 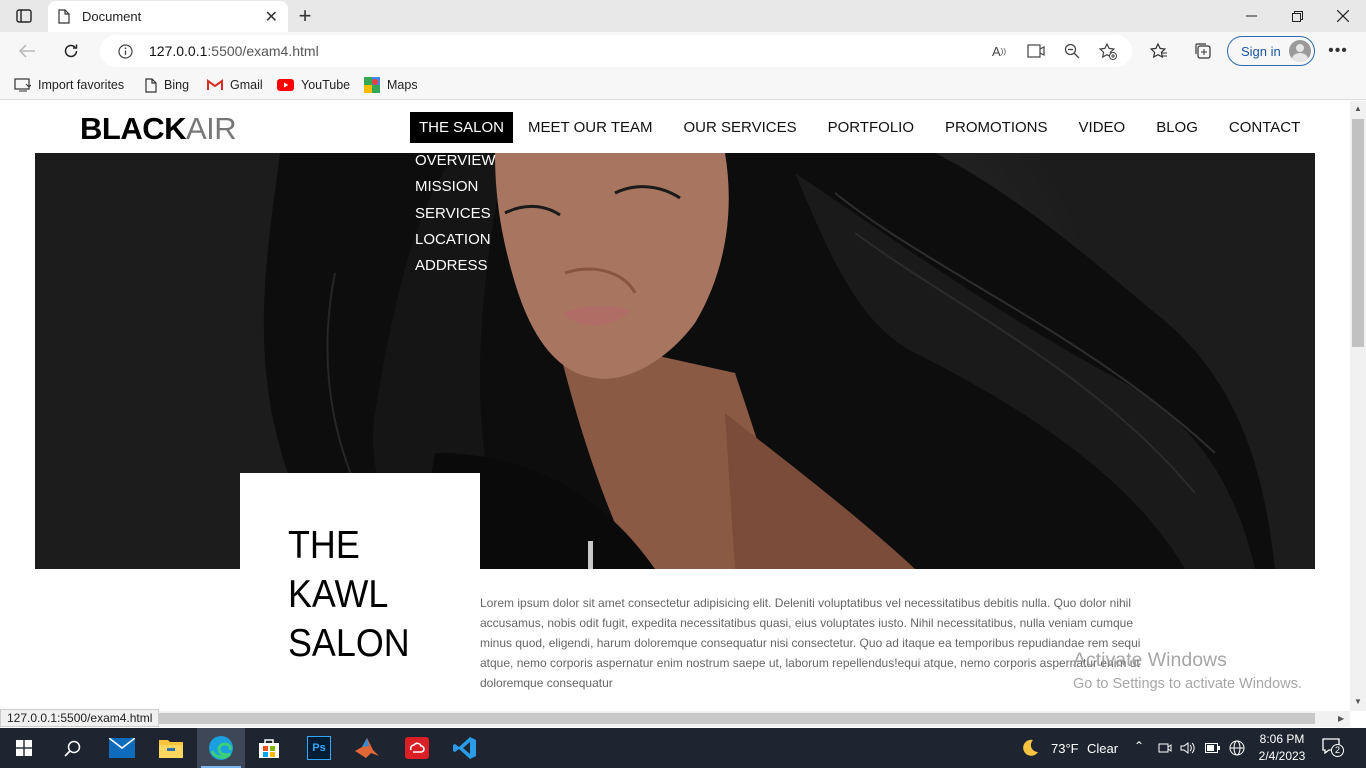 I want to click on sign-in-label: Sign in, so click(x=1261, y=51).